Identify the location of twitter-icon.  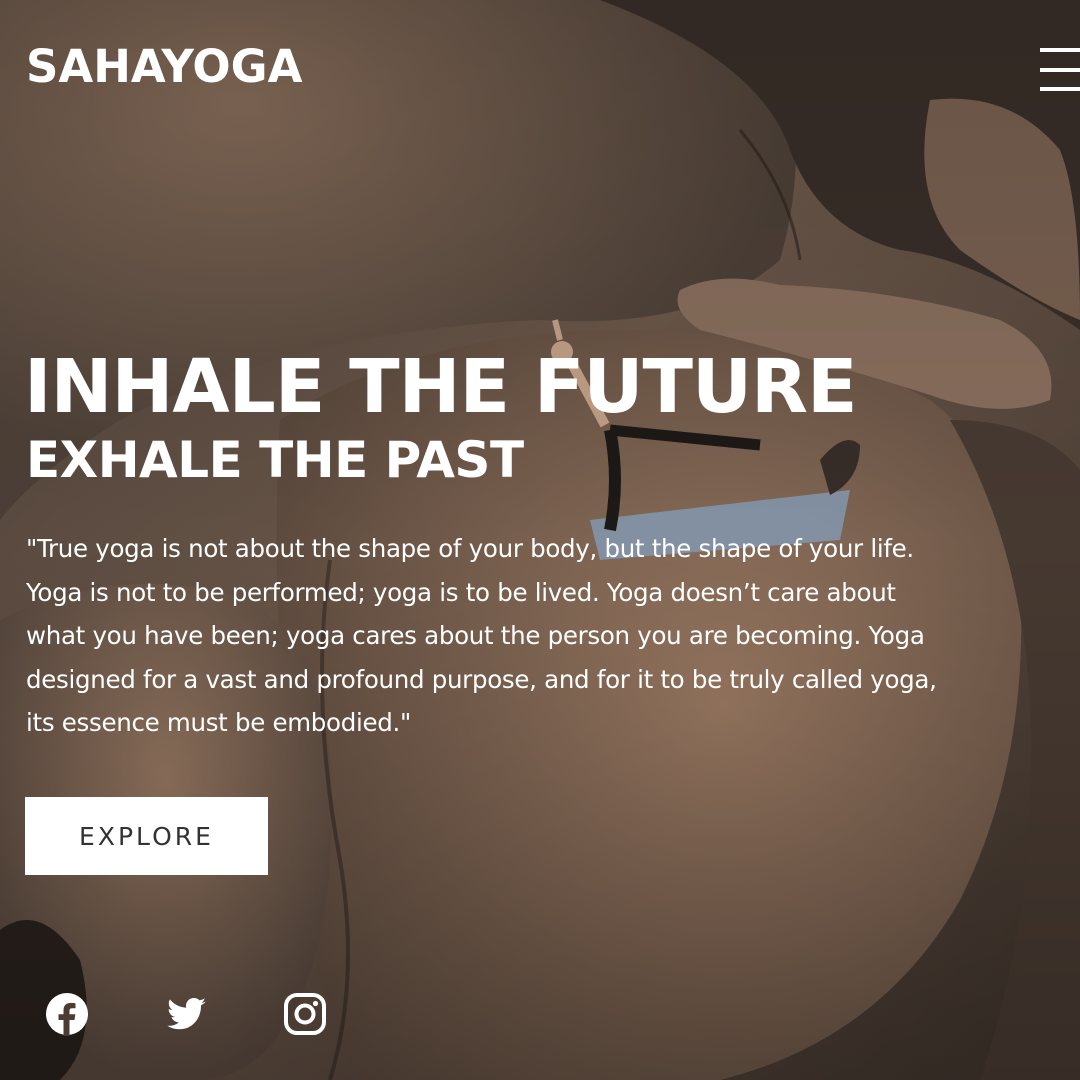
(186, 1014).